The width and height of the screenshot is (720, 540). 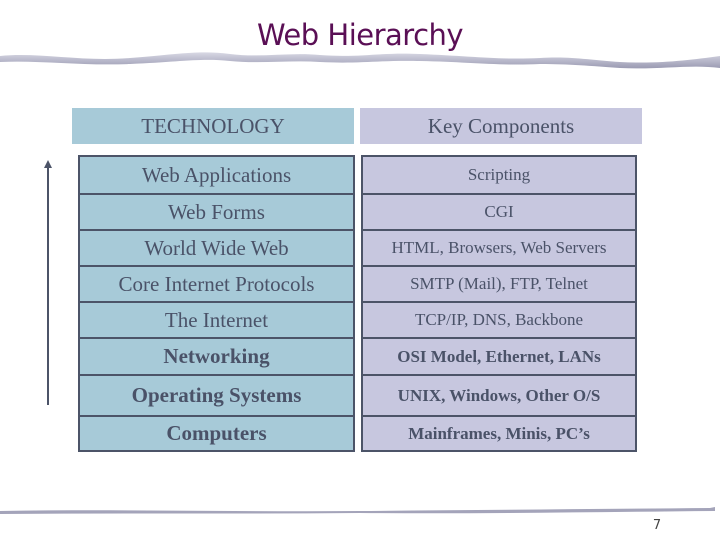 What do you see at coordinates (499, 247) in the screenshot?
I see `key-components-cell: HTML, Browsers, Web Servers` at bounding box center [499, 247].